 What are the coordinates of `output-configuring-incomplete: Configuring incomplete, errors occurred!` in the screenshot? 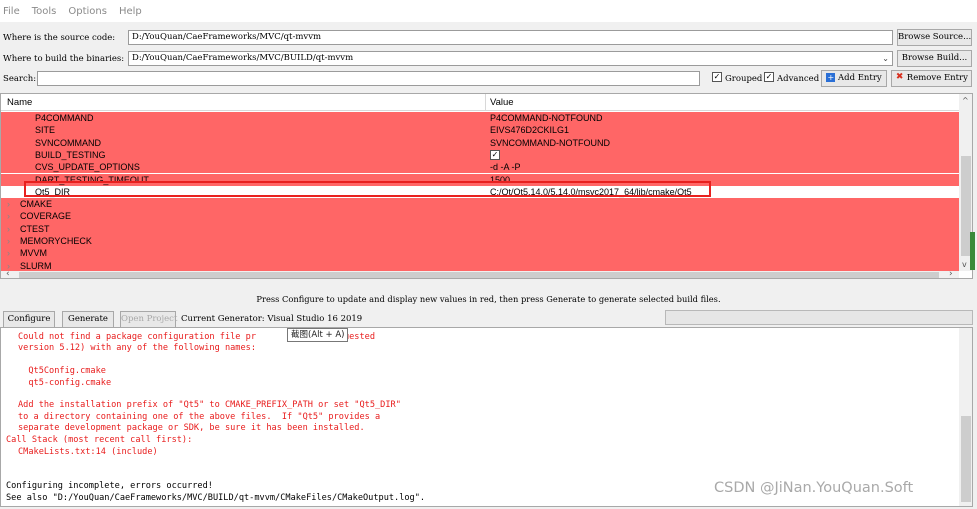 It's located at (109, 486).